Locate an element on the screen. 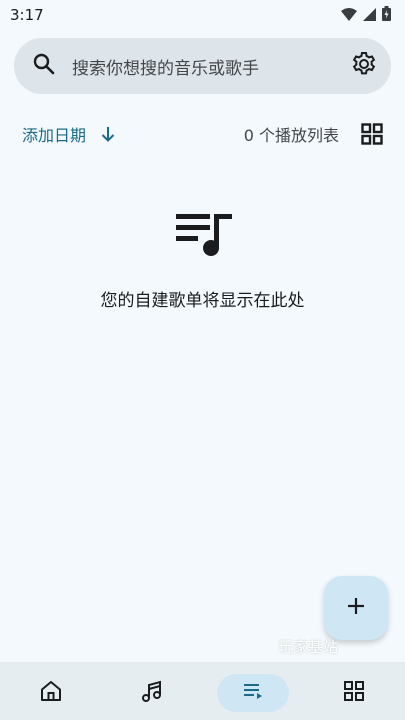  playlist-music-icon is located at coordinates (204, 236).